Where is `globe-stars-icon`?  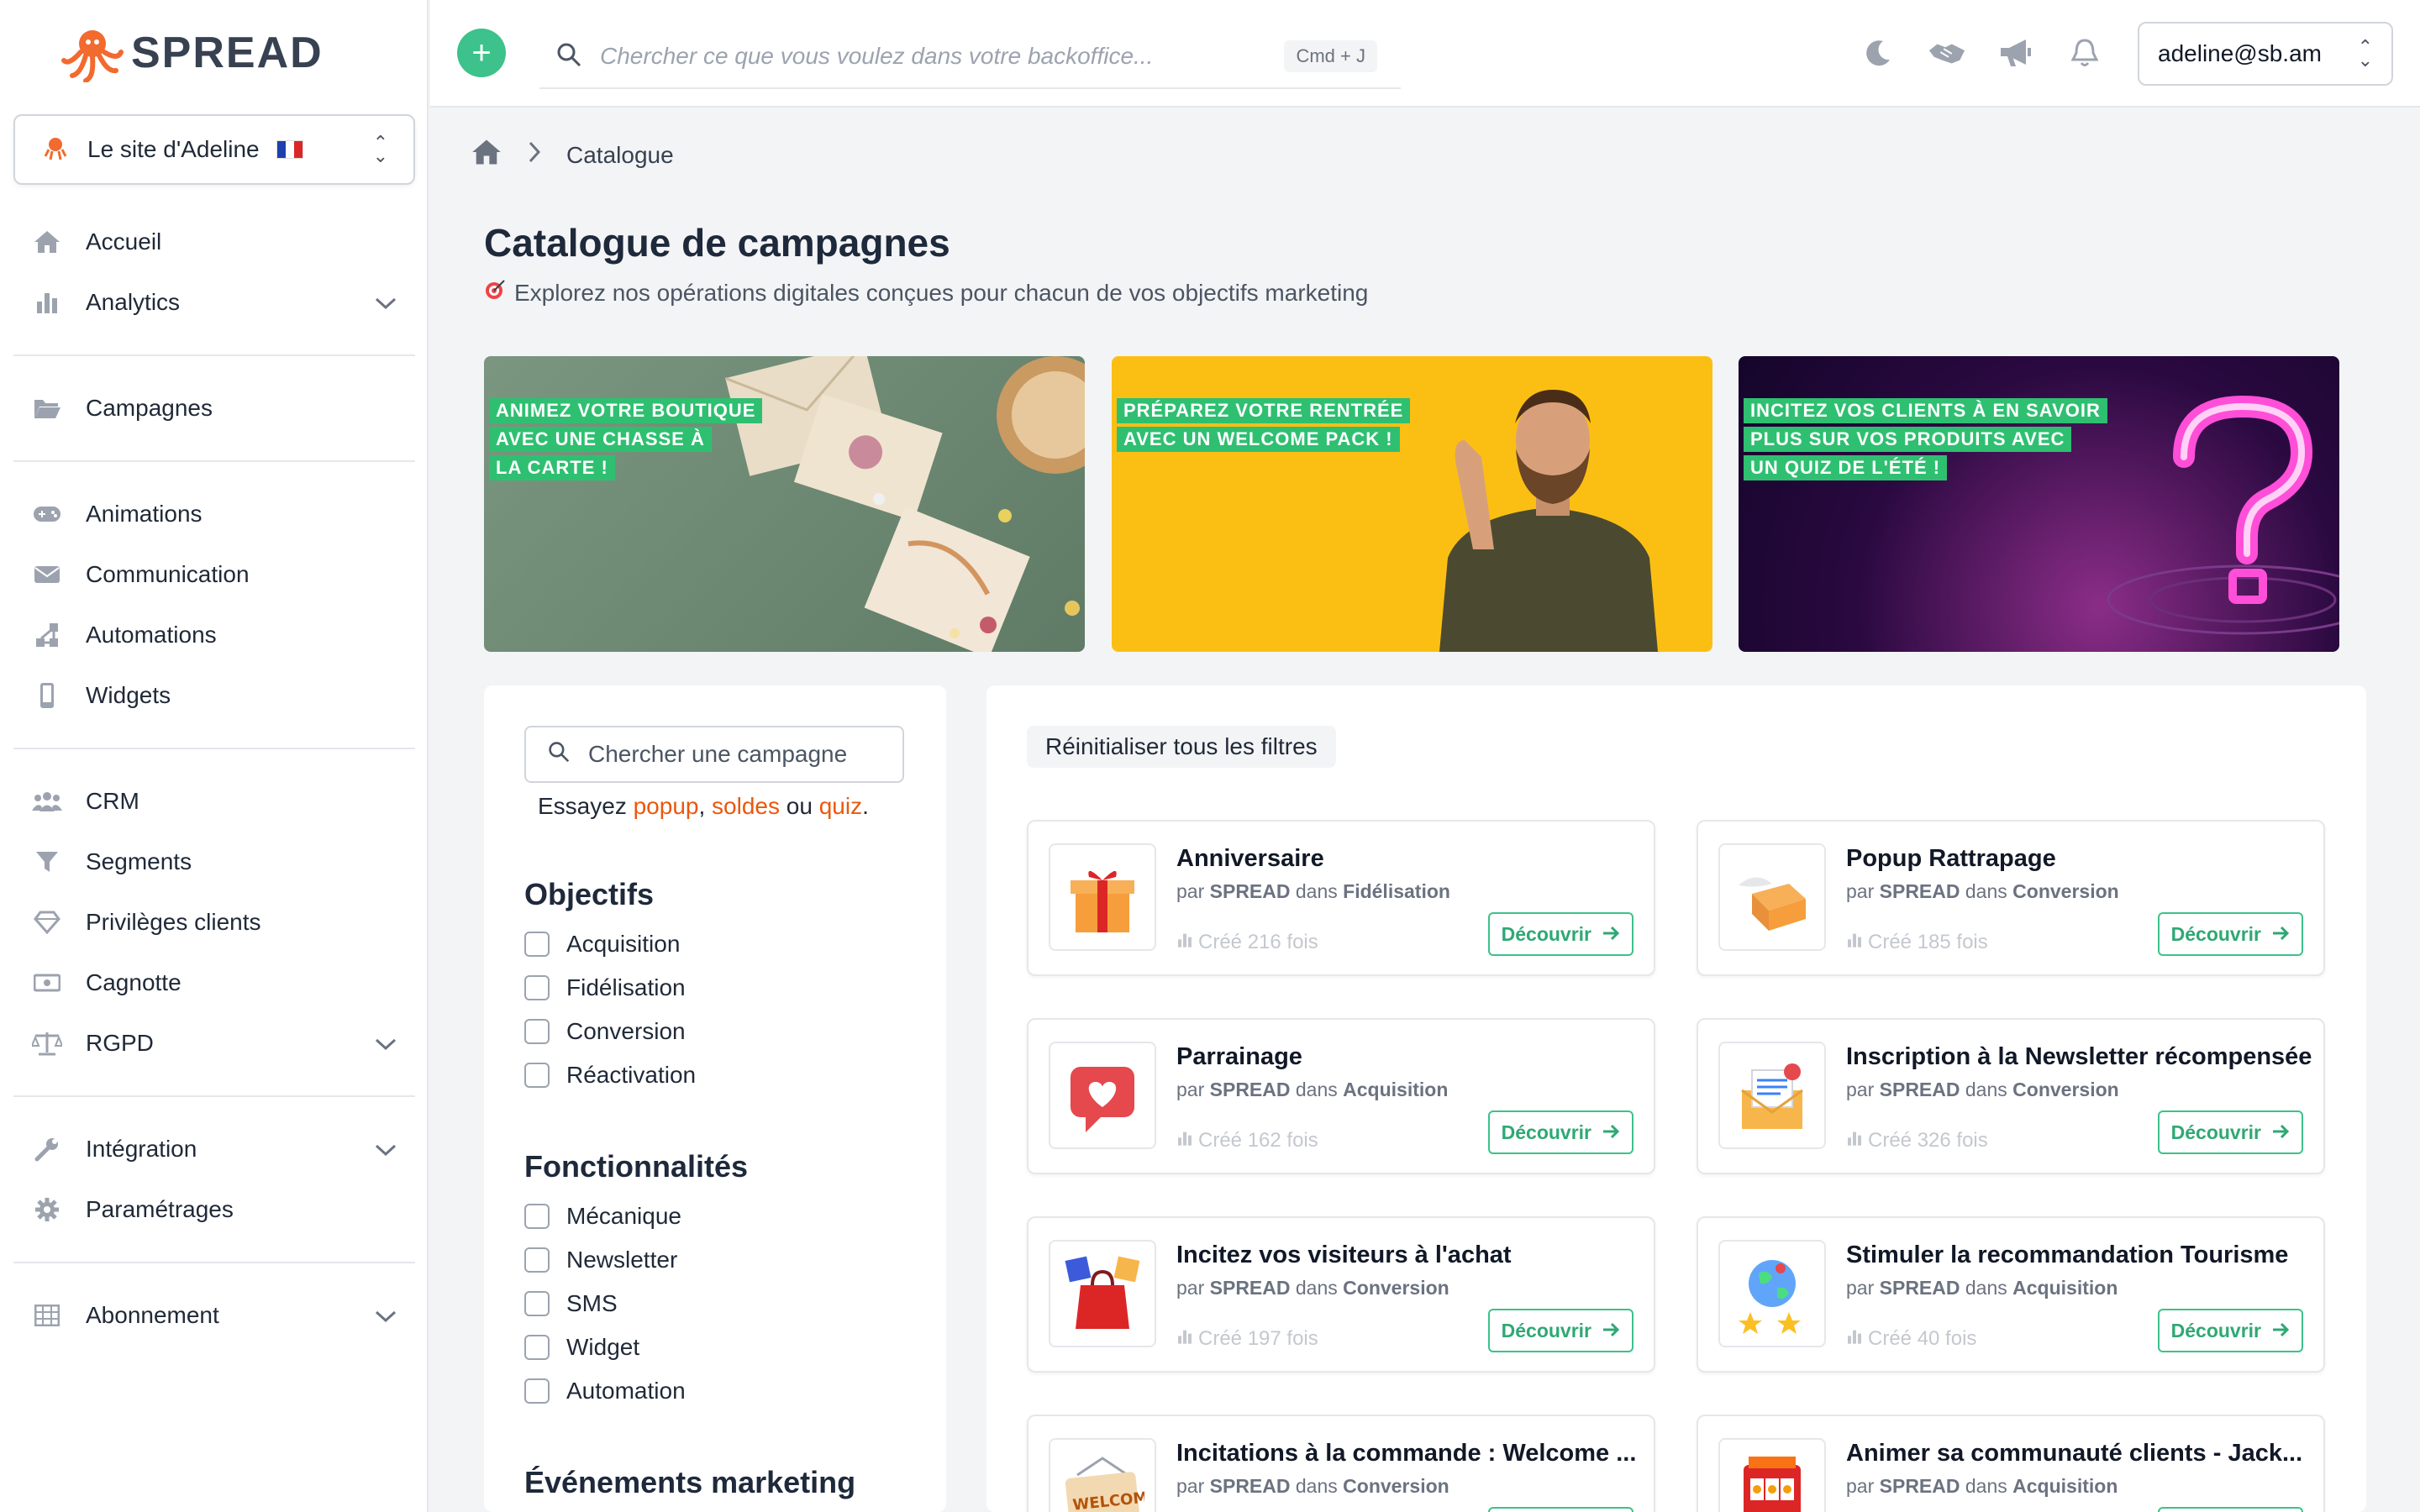
globe-stars-icon is located at coordinates (1772, 1293).